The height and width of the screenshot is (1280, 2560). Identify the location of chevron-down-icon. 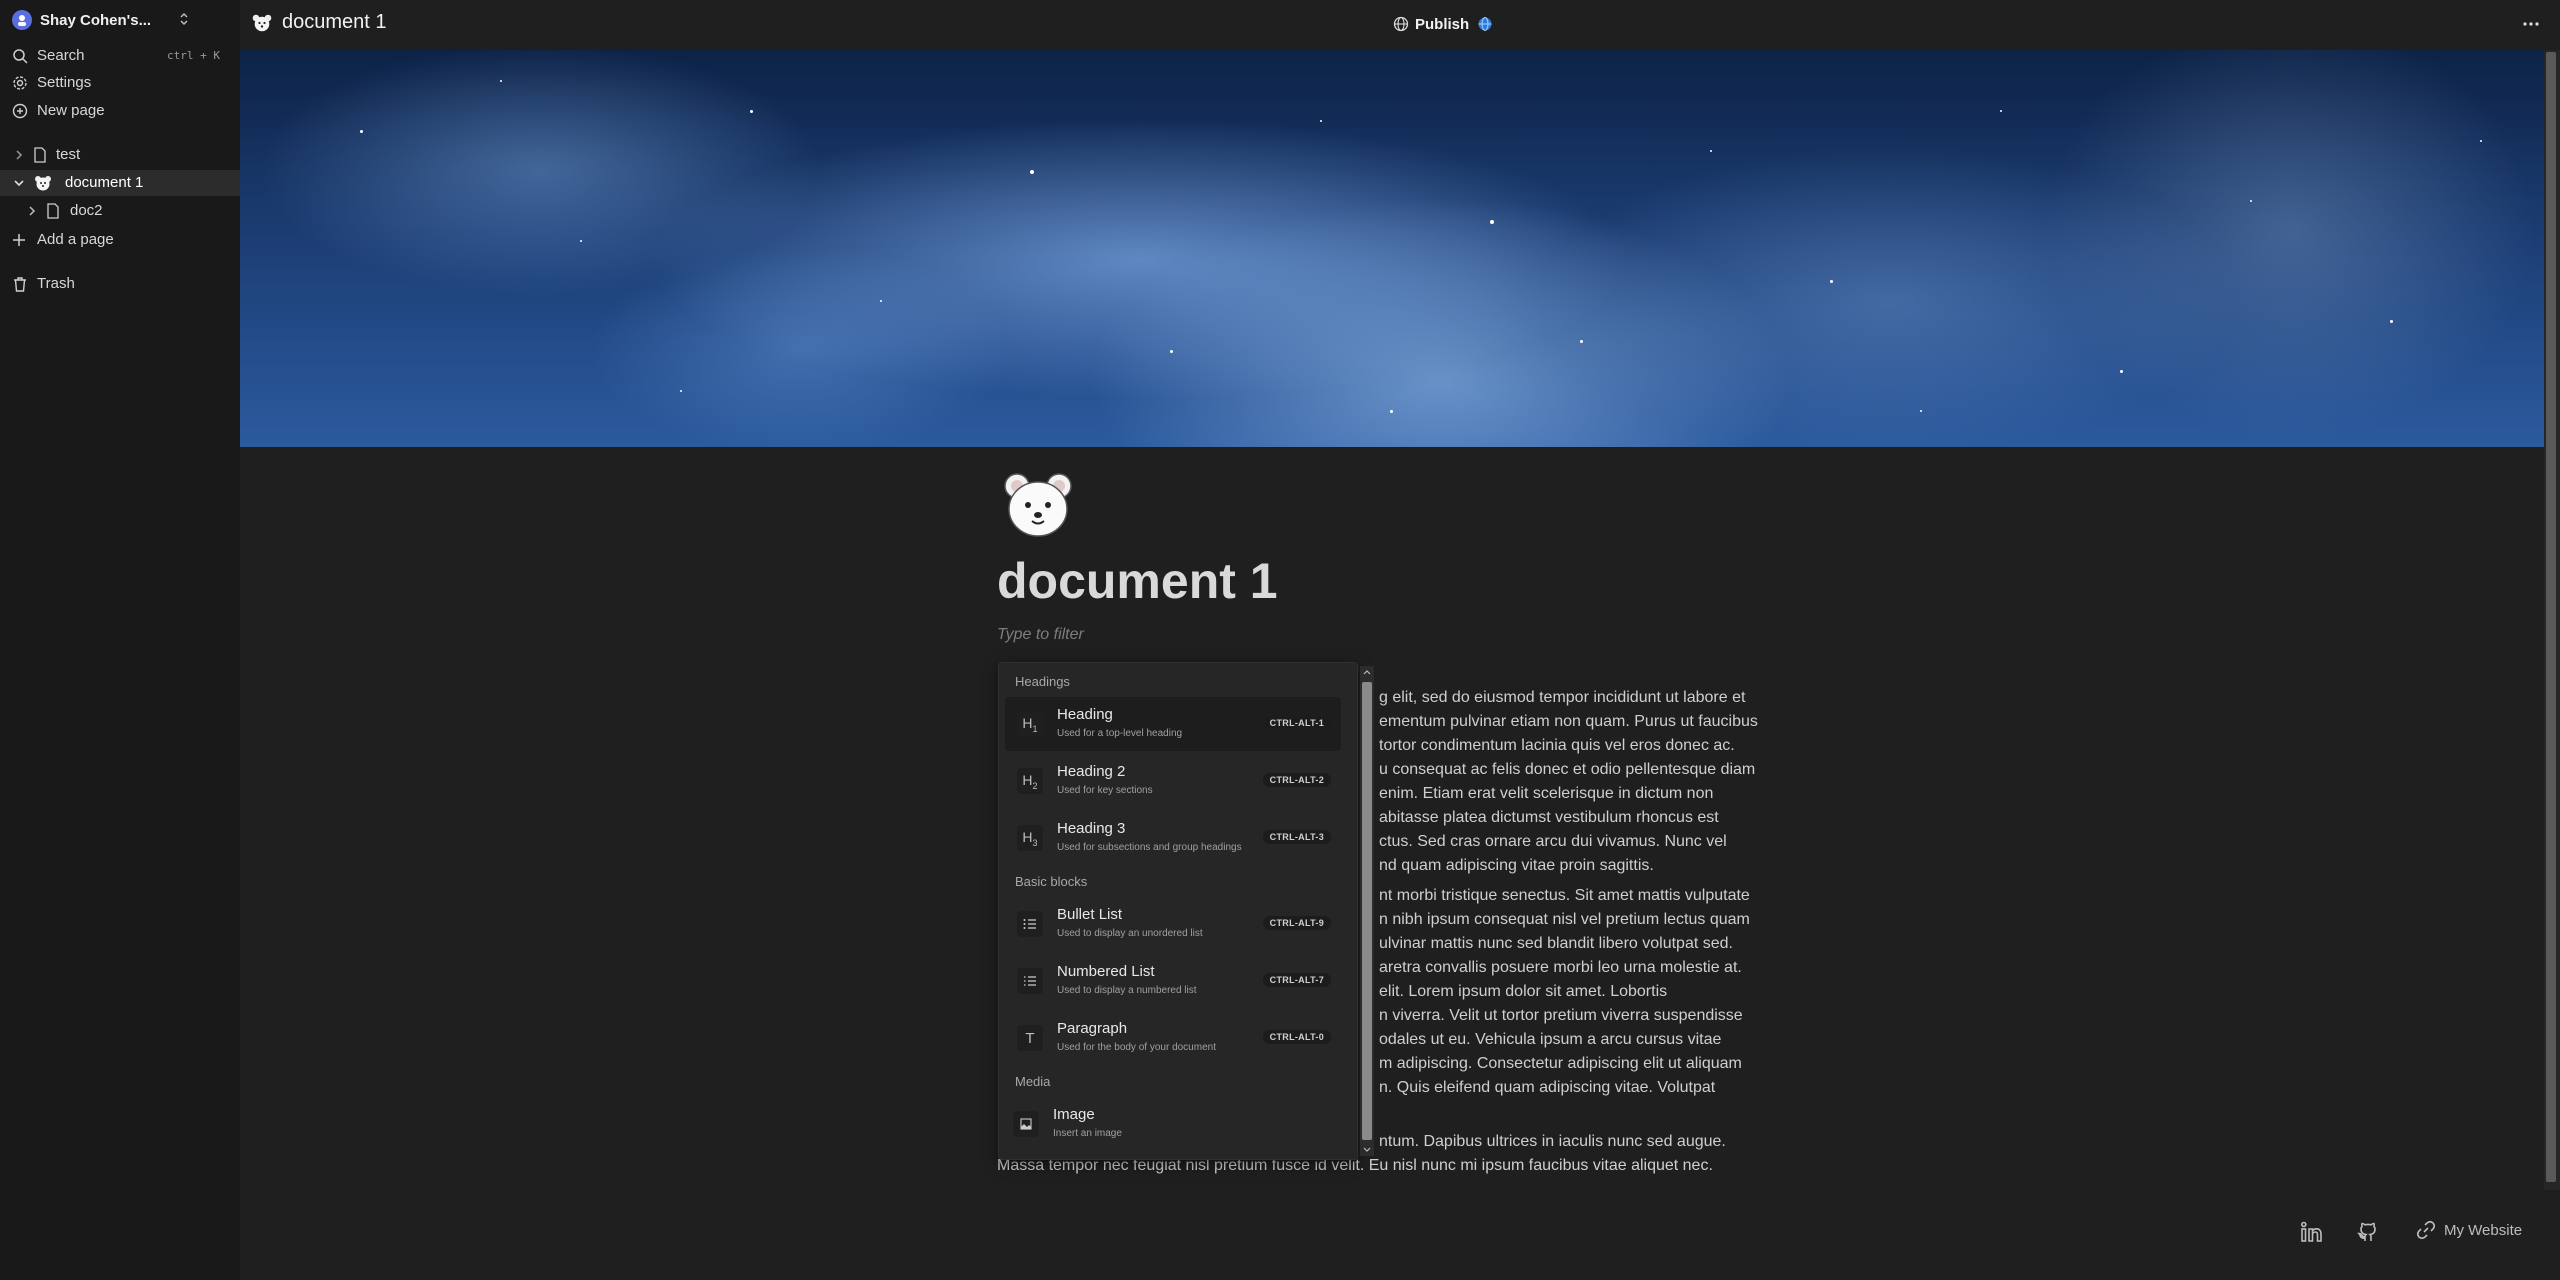
(19, 183).